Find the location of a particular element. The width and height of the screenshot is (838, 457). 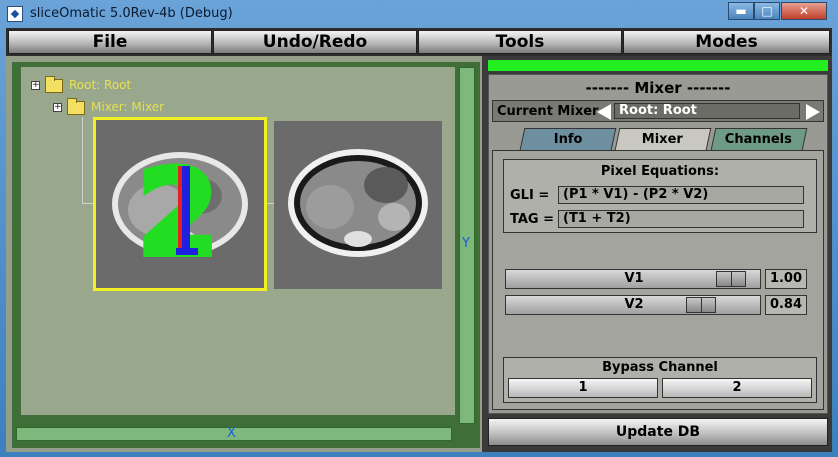

tab-channels-label: Channels is located at coordinates (759, 139).